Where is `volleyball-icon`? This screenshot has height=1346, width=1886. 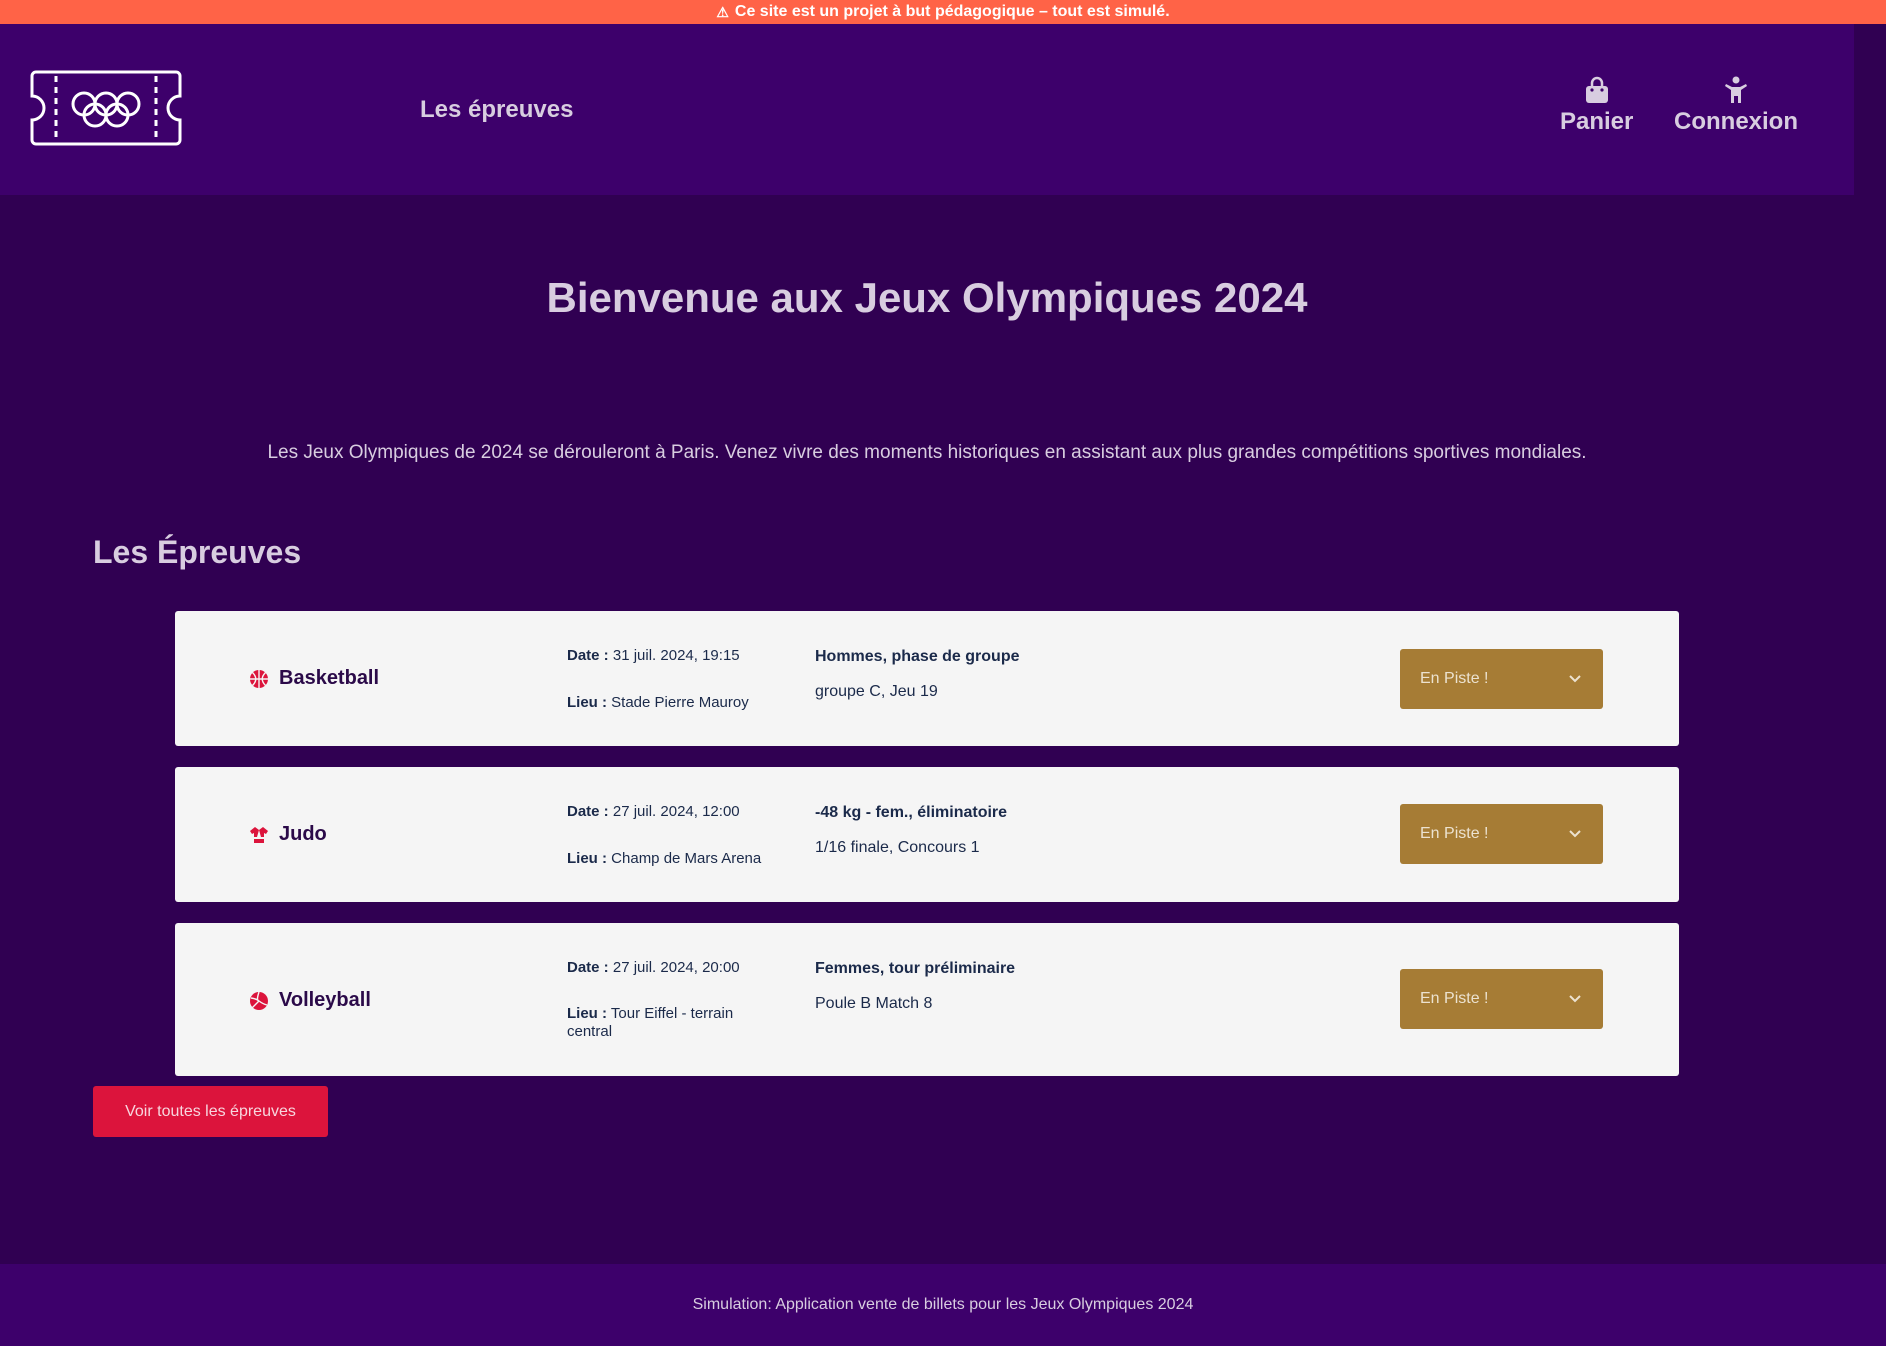
volleyball-icon is located at coordinates (259, 1000).